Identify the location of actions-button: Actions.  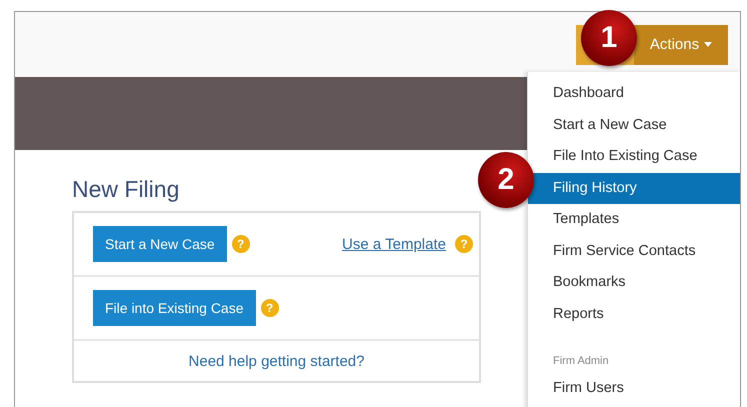
(681, 44).